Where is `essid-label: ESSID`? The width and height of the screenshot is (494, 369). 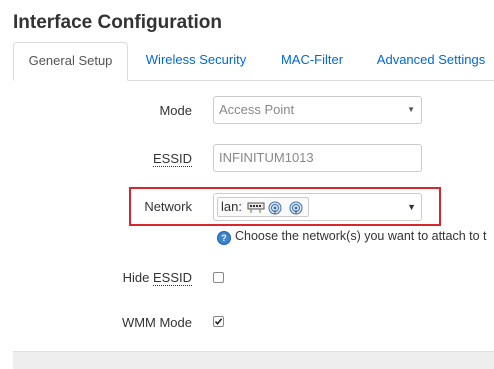 essid-label: ESSID is located at coordinates (172, 159).